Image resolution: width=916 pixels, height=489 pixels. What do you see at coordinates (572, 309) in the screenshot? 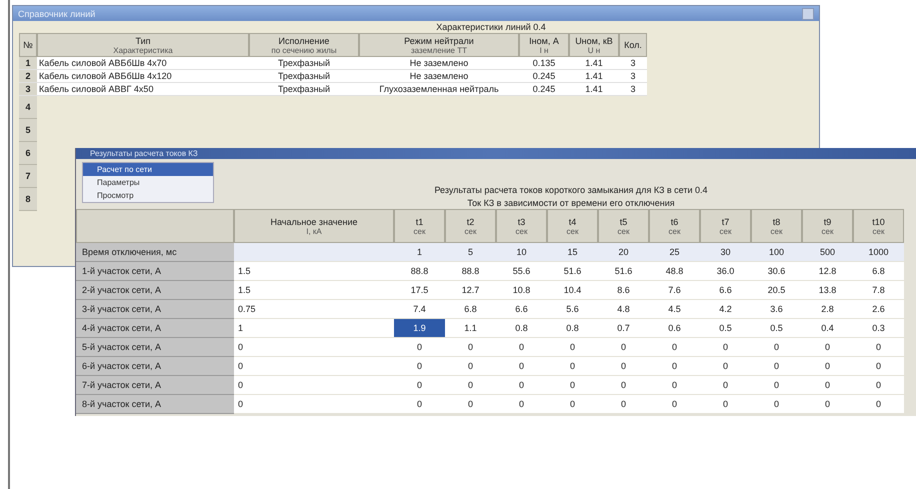
I see `table-cell: 5.6` at bounding box center [572, 309].